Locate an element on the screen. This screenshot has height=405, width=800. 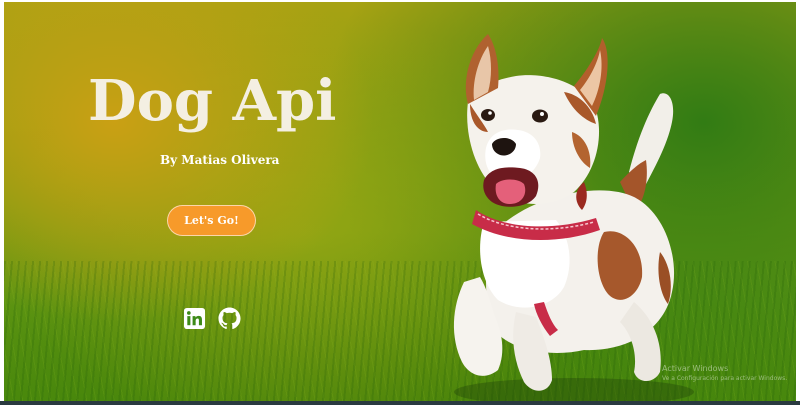
watermark-title: Activar Windows is located at coordinates (695, 368).